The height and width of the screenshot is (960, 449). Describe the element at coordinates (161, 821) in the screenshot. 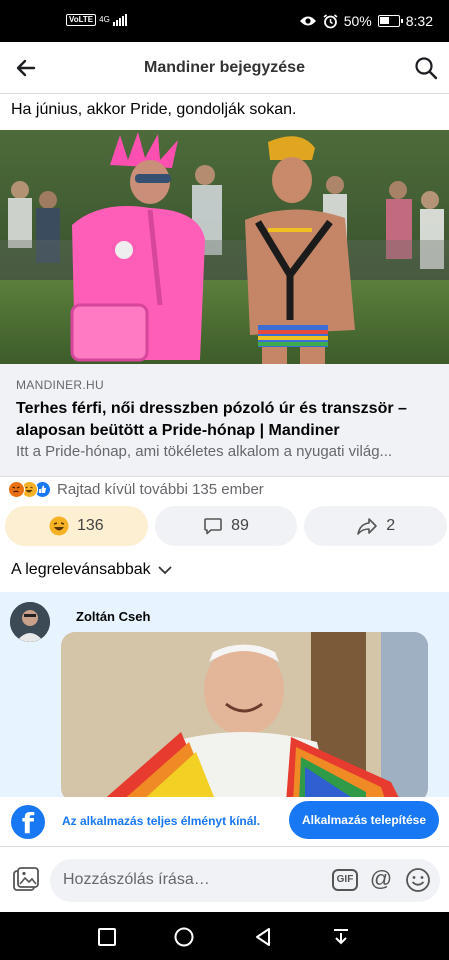

I see `banner-text: Az alkalmazás teljes élményt kínál.` at that location.